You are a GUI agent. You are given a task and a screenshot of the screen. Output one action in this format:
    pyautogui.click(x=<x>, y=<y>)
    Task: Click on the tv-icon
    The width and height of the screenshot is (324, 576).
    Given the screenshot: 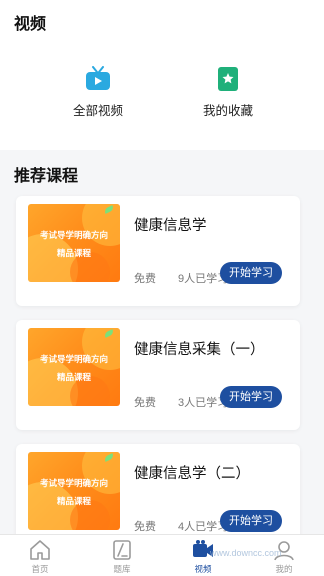 What is the action you would take?
    pyautogui.click(x=98, y=78)
    